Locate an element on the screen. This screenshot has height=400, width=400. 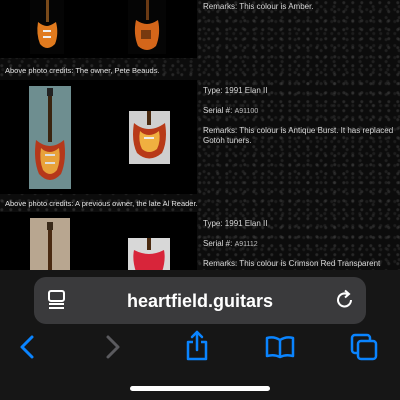
forward-chevron-icon is located at coordinates (113, 349).